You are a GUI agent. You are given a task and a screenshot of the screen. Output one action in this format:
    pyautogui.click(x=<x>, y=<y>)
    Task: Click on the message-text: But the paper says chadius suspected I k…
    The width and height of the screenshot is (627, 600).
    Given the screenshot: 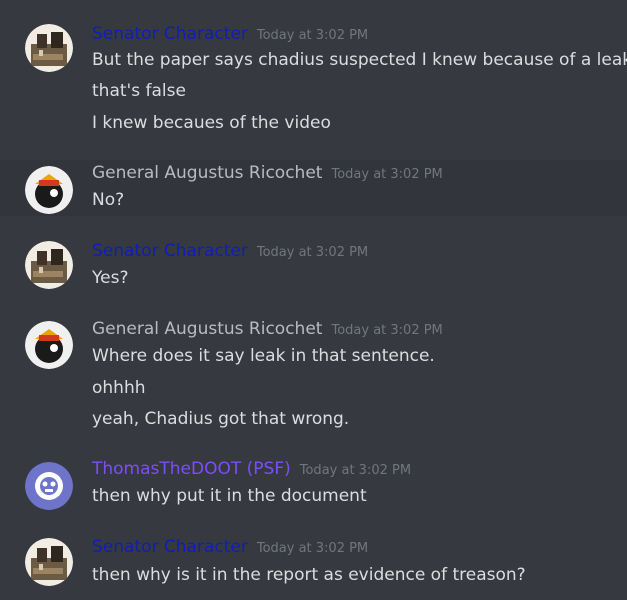 What is the action you would take?
    pyautogui.click(x=359, y=60)
    